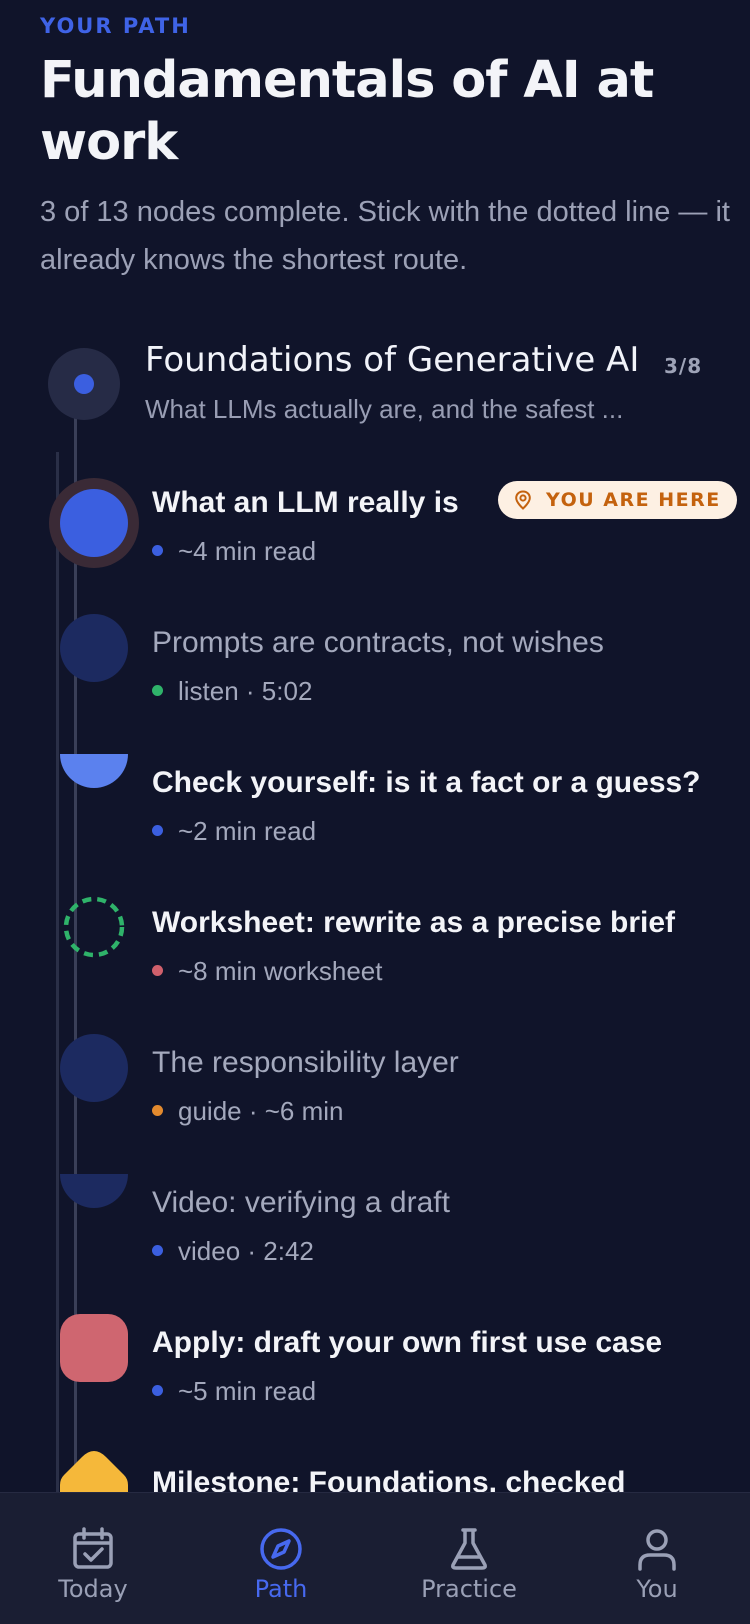 This screenshot has width=750, height=1624. What do you see at coordinates (94, 771) in the screenshot?
I see `quiz-node-half-circle` at bounding box center [94, 771].